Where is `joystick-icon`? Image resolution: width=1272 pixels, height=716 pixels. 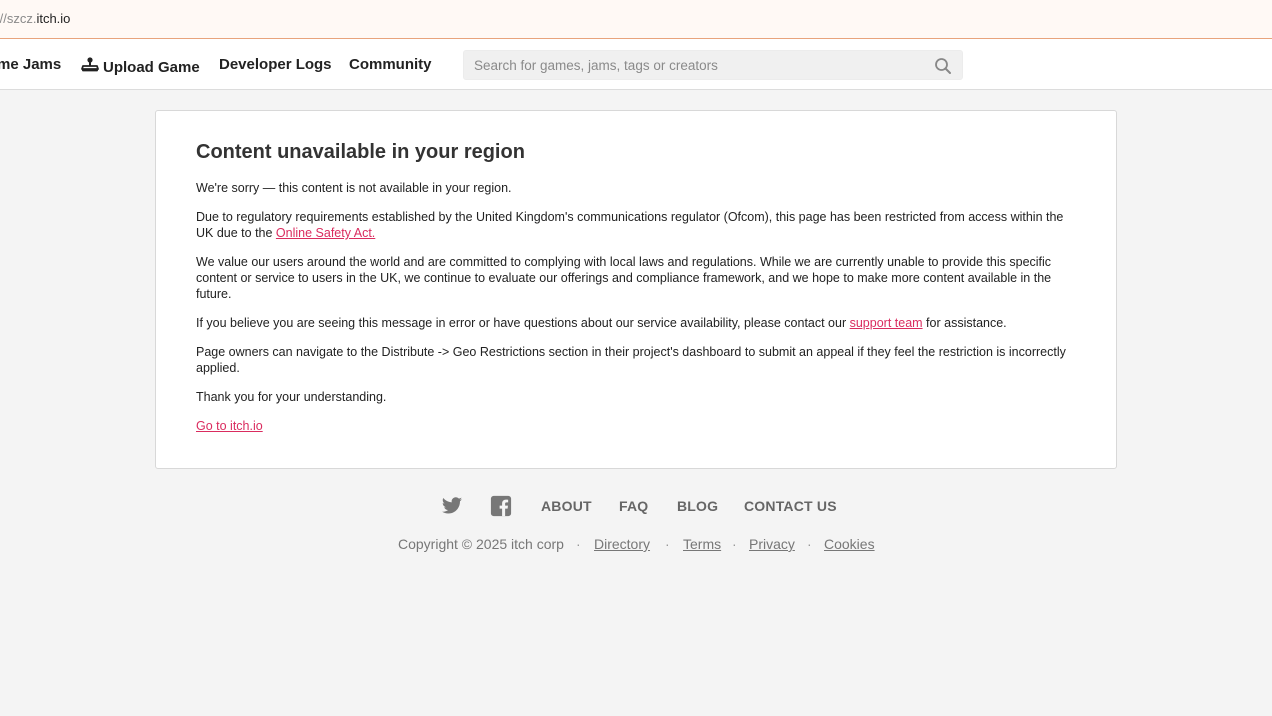 joystick-icon is located at coordinates (90, 64).